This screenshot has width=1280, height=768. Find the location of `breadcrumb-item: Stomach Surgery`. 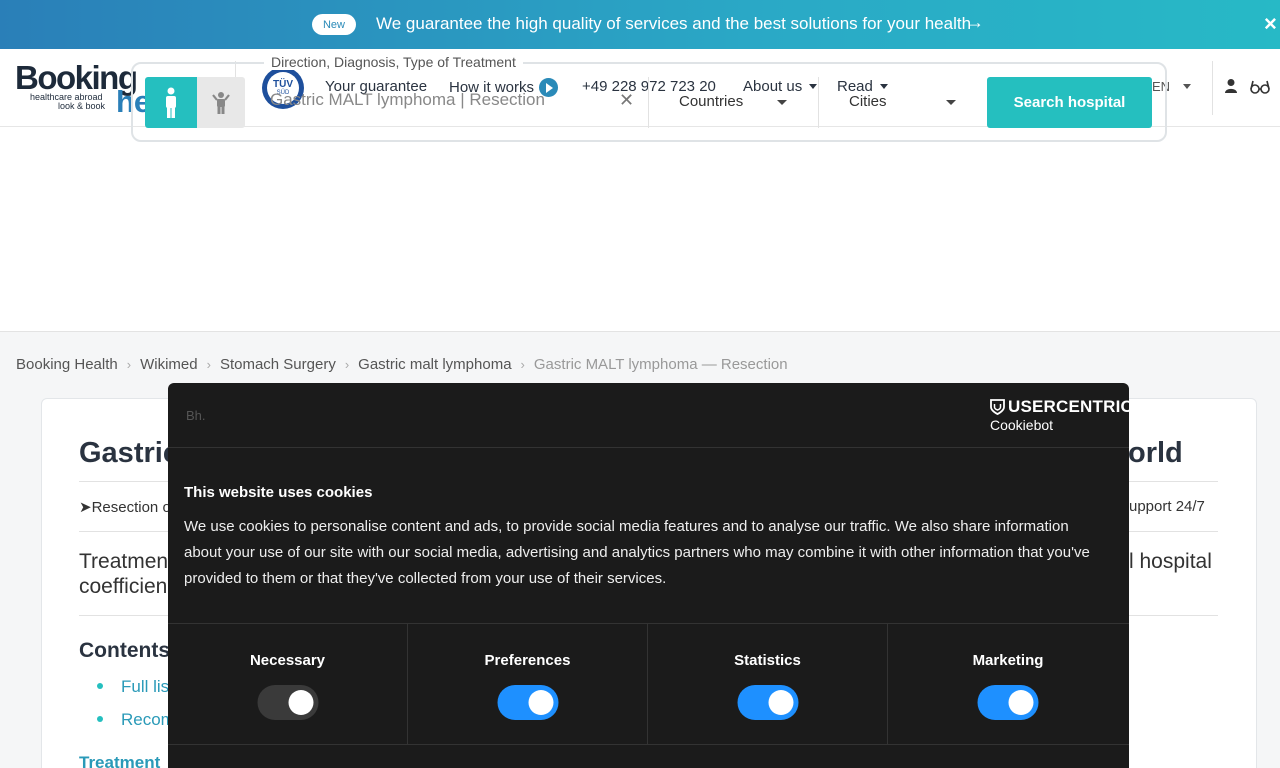

breadcrumb-item: Stomach Surgery is located at coordinates (278, 364).